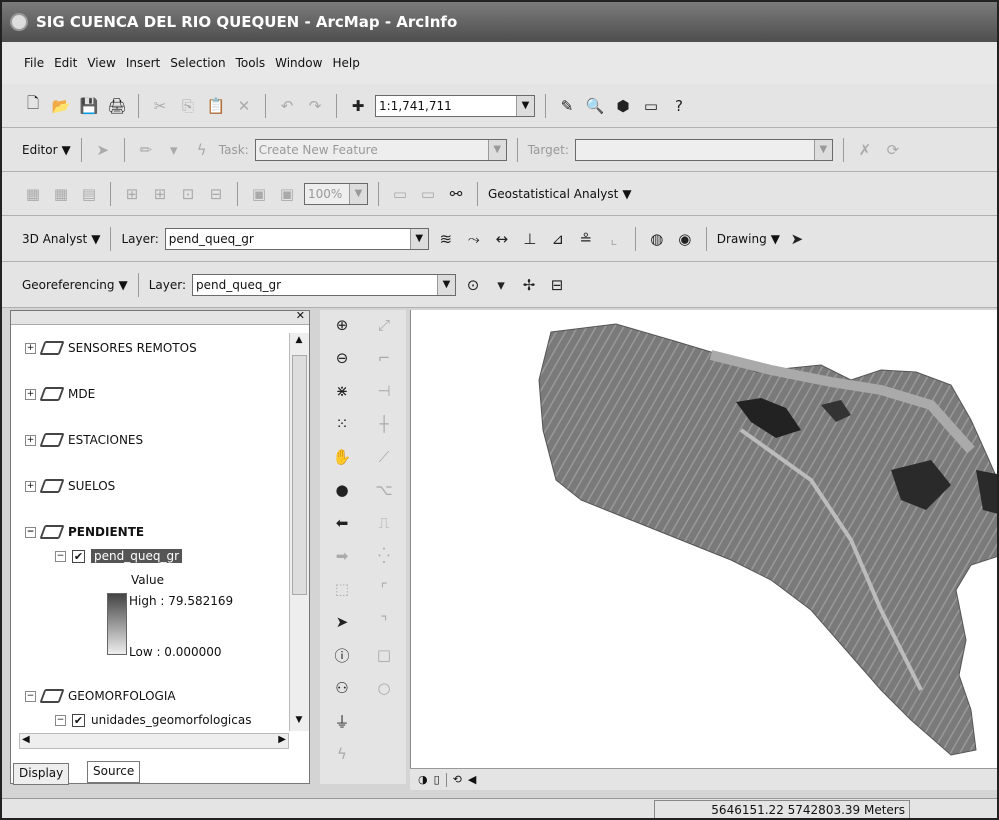 The height and width of the screenshot is (820, 999). Describe the element at coordinates (614, 239) in the screenshot. I see `profile-graph-icon: ⌞` at that location.